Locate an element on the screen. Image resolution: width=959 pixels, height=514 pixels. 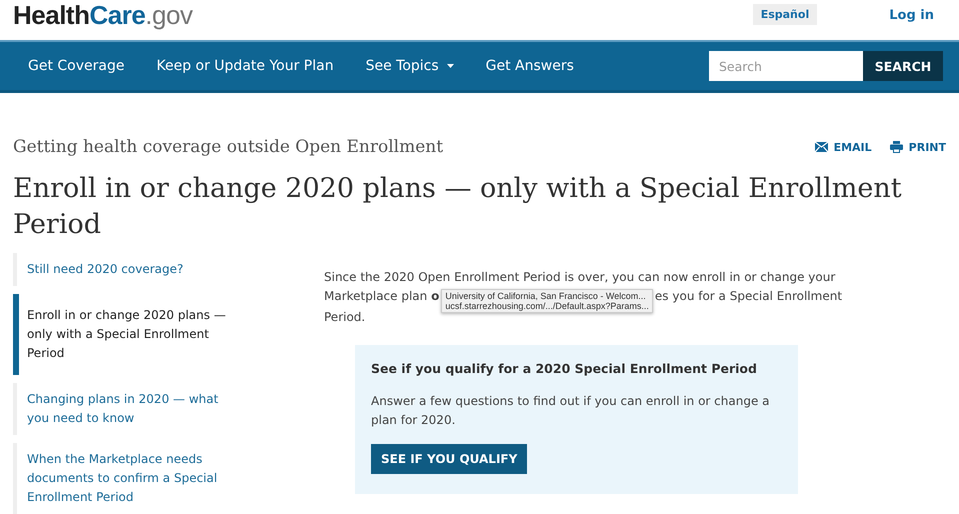
print-icon is located at coordinates (896, 147).